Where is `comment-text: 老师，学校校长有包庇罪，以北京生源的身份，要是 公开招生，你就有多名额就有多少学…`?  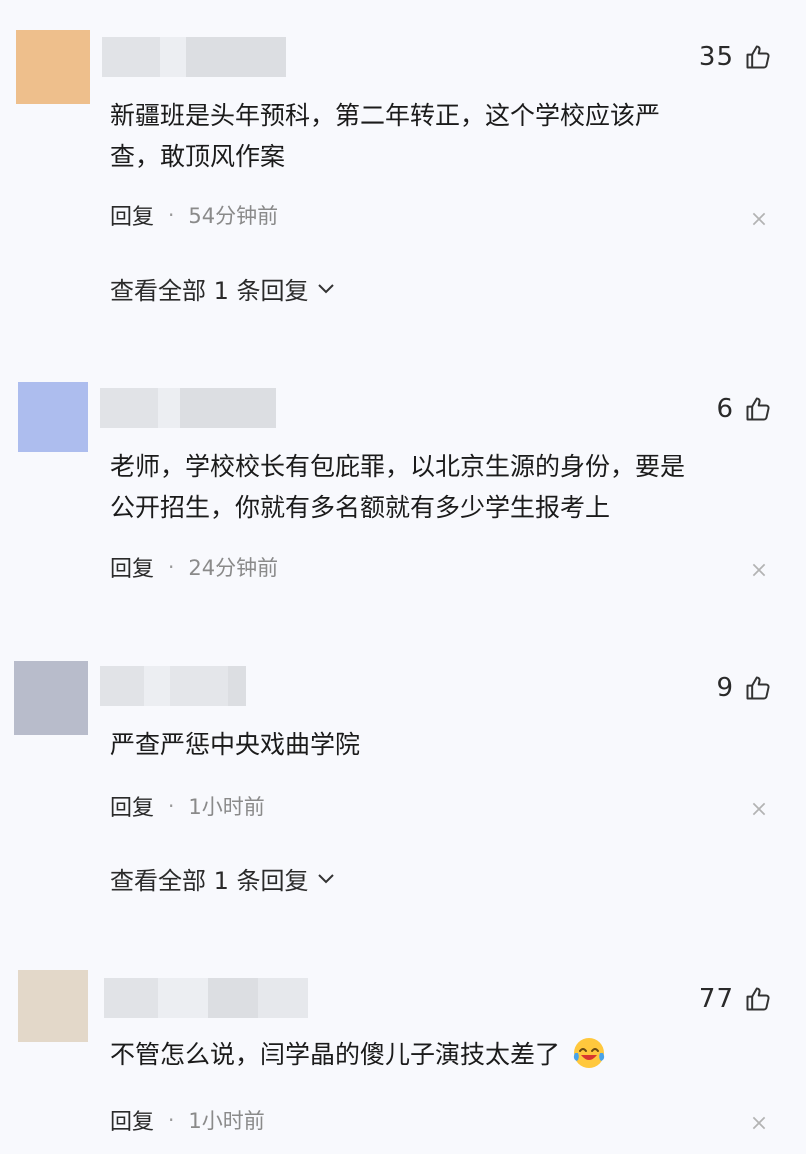
comment-text: 老师，学校校长有包庇罪，以北京生源的身份，要是 公开招生，你就有多名额就有多少学… is located at coordinates (430, 487).